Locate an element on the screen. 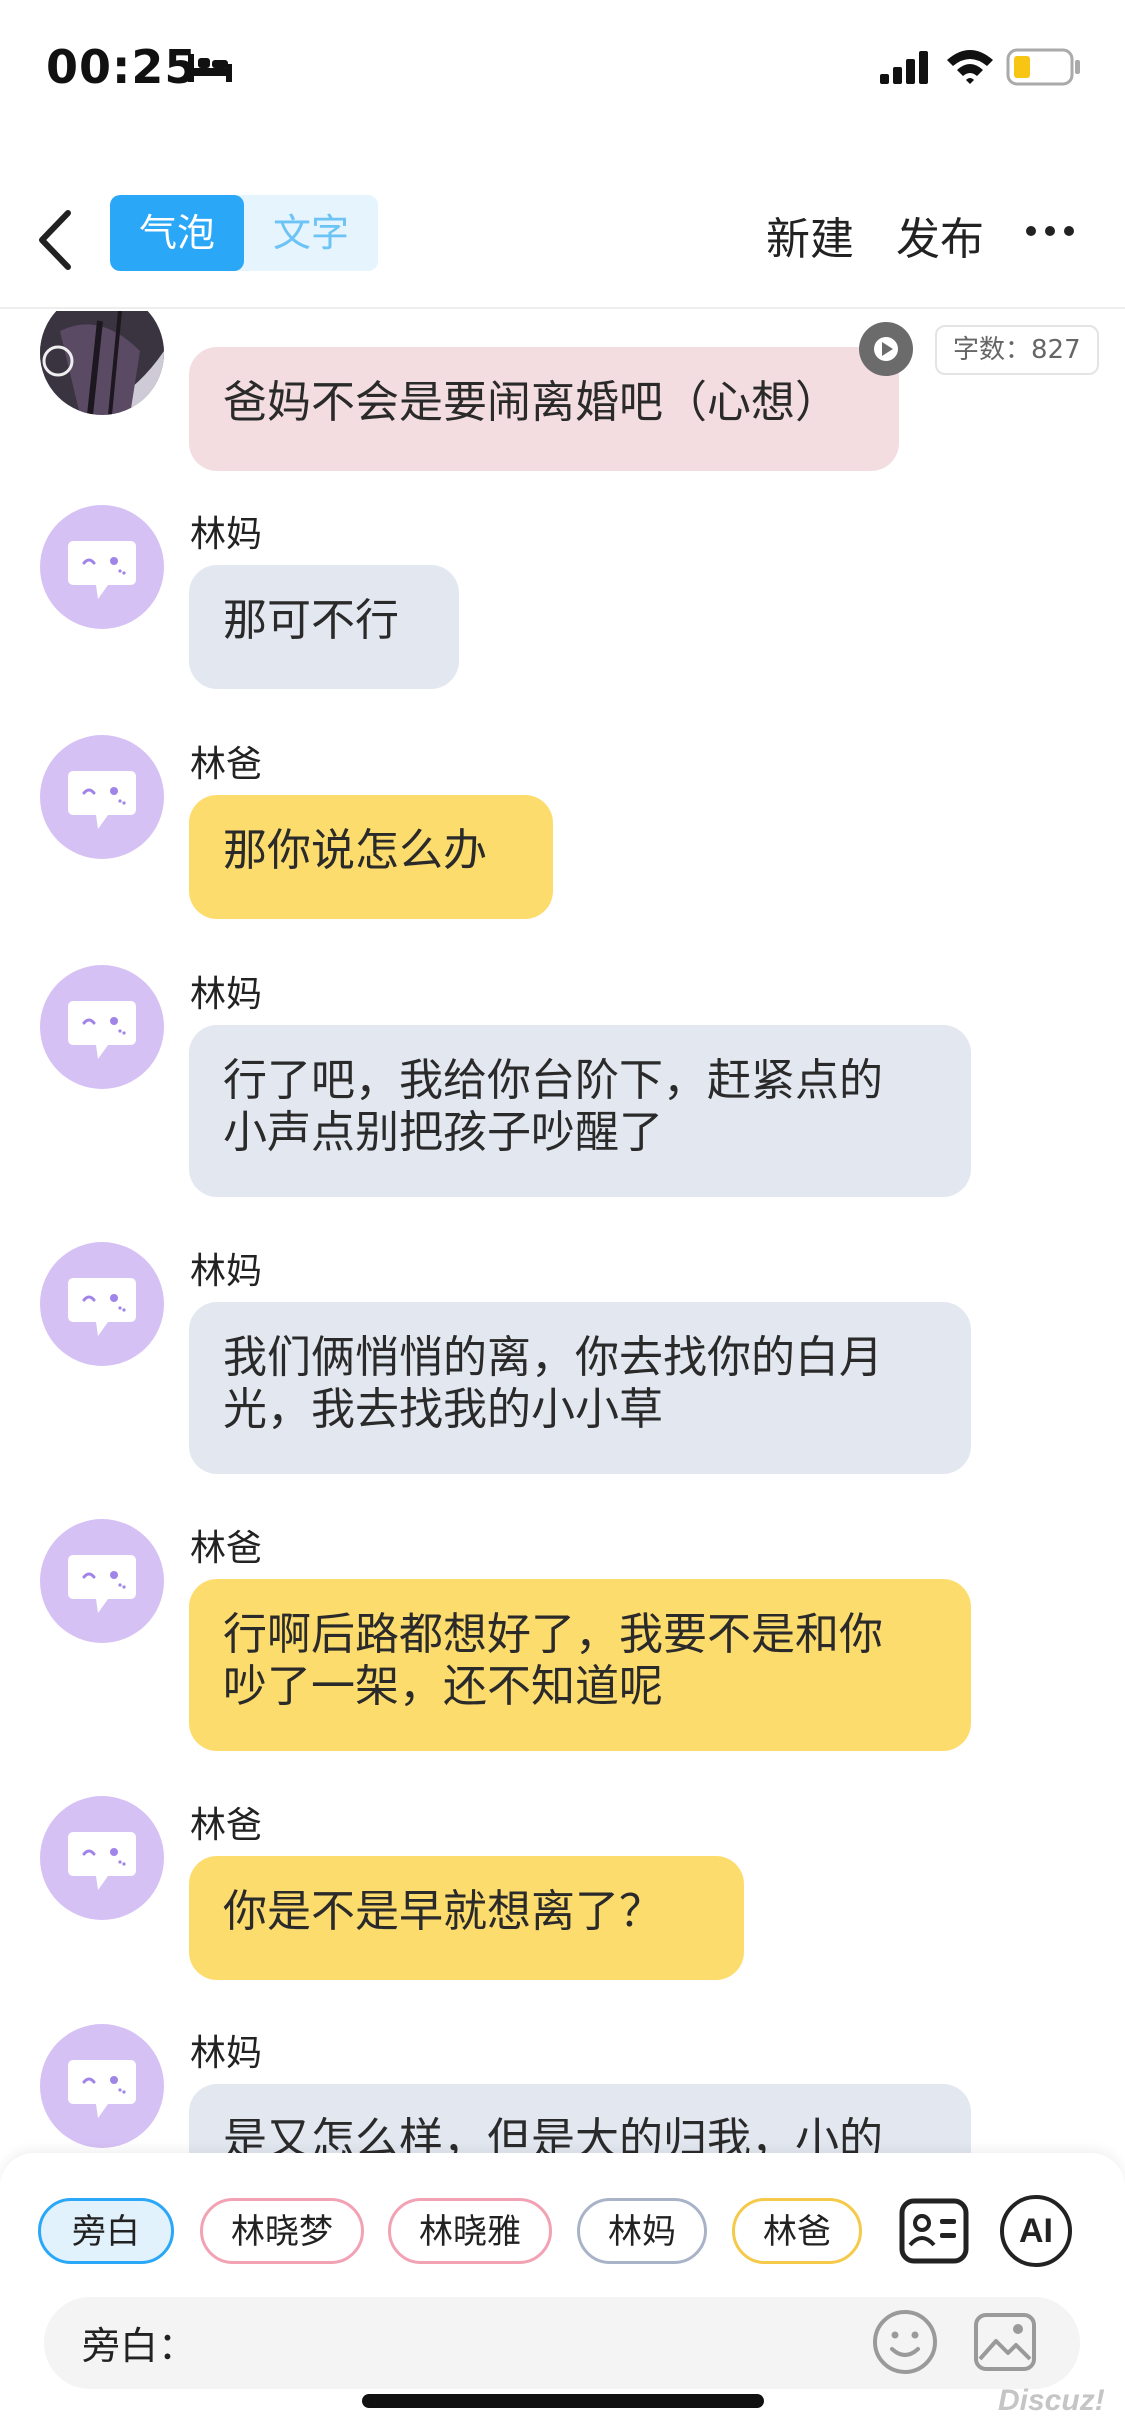  wifi-icon is located at coordinates (970, 67).